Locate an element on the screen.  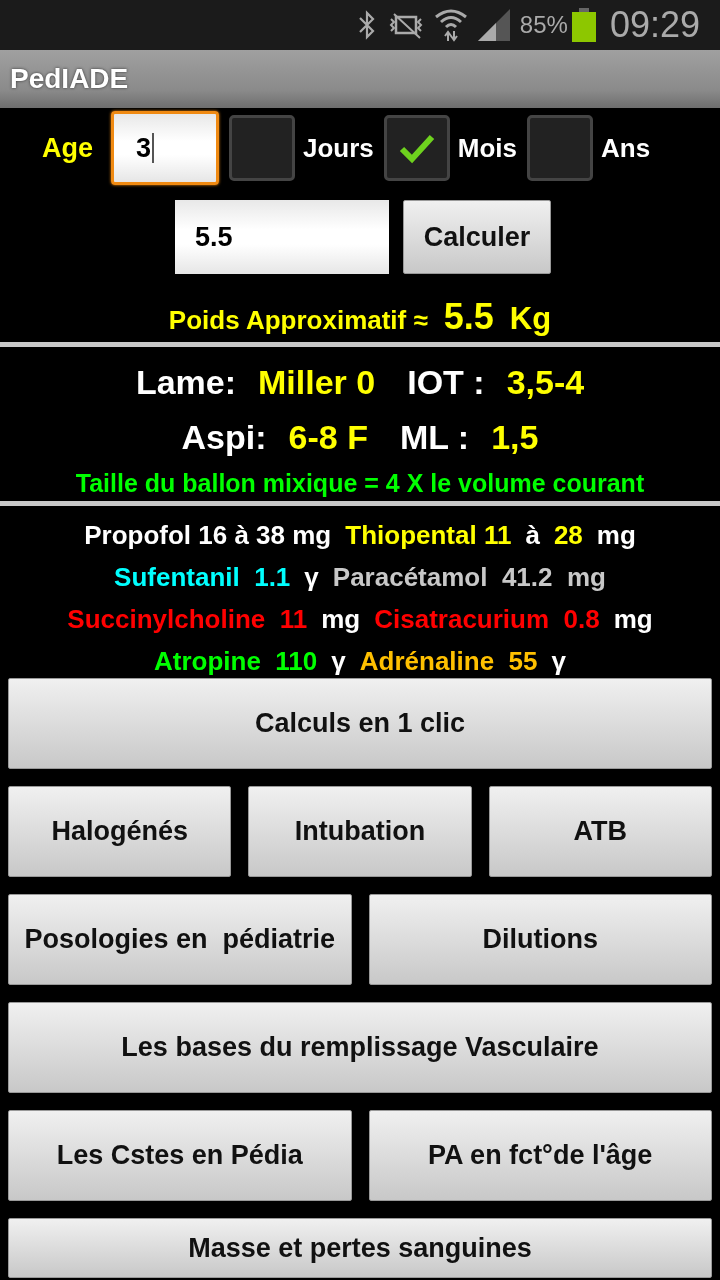
drug-dose-text: 28 is located at coordinates (568, 535).